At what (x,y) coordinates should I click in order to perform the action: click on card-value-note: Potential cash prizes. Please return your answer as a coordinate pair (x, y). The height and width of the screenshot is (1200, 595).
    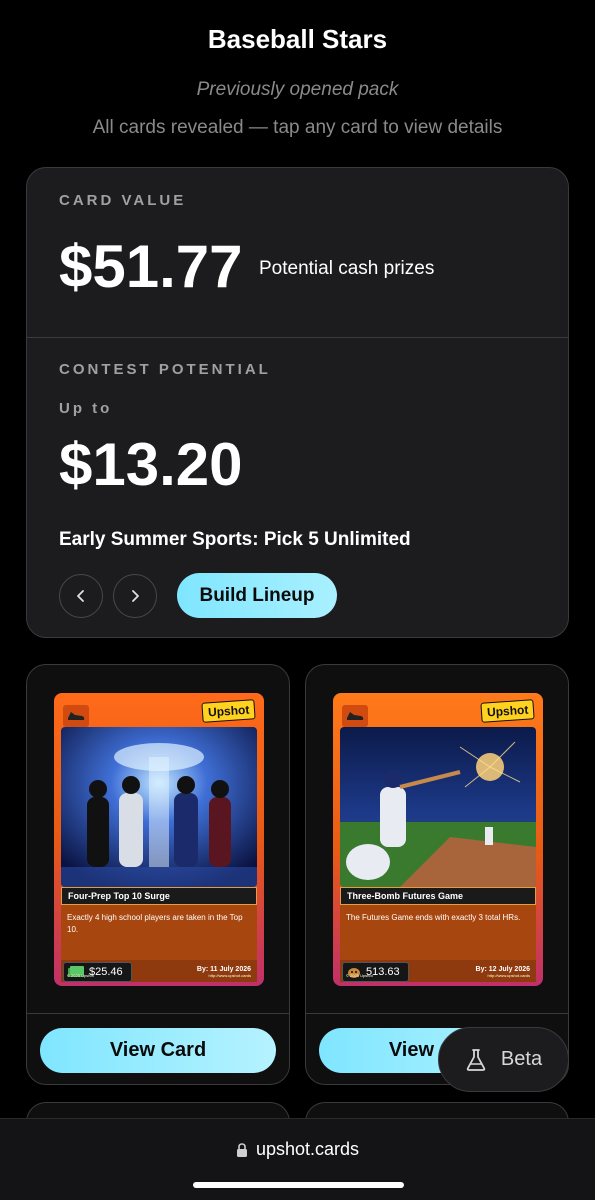
    Looking at the image, I should click on (347, 268).